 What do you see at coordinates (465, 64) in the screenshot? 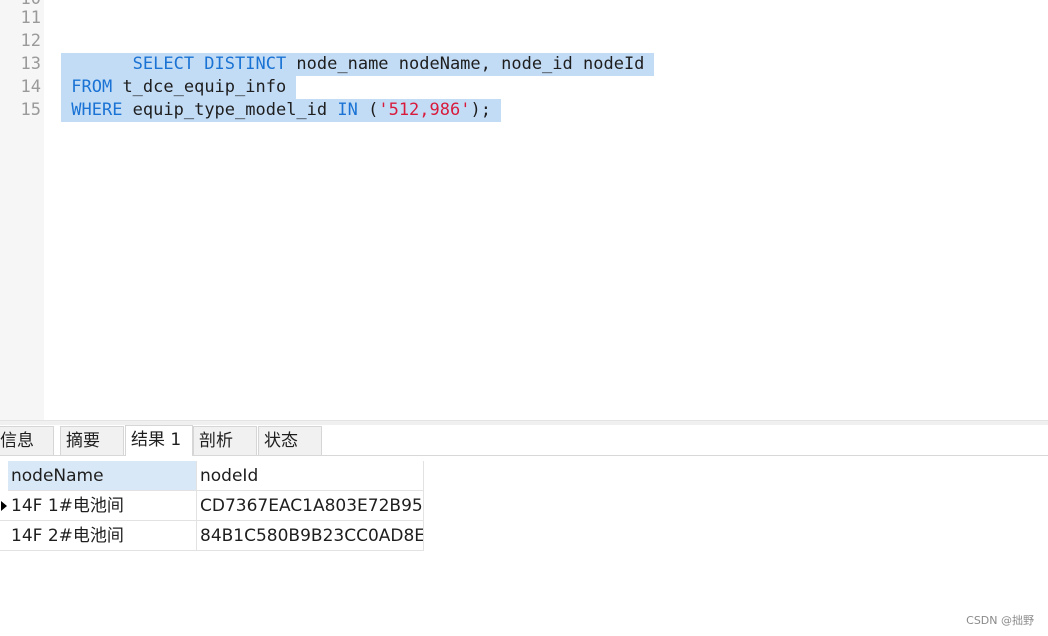
I see `sql-text: node_name nodeName, node_id nodeId` at bounding box center [465, 64].